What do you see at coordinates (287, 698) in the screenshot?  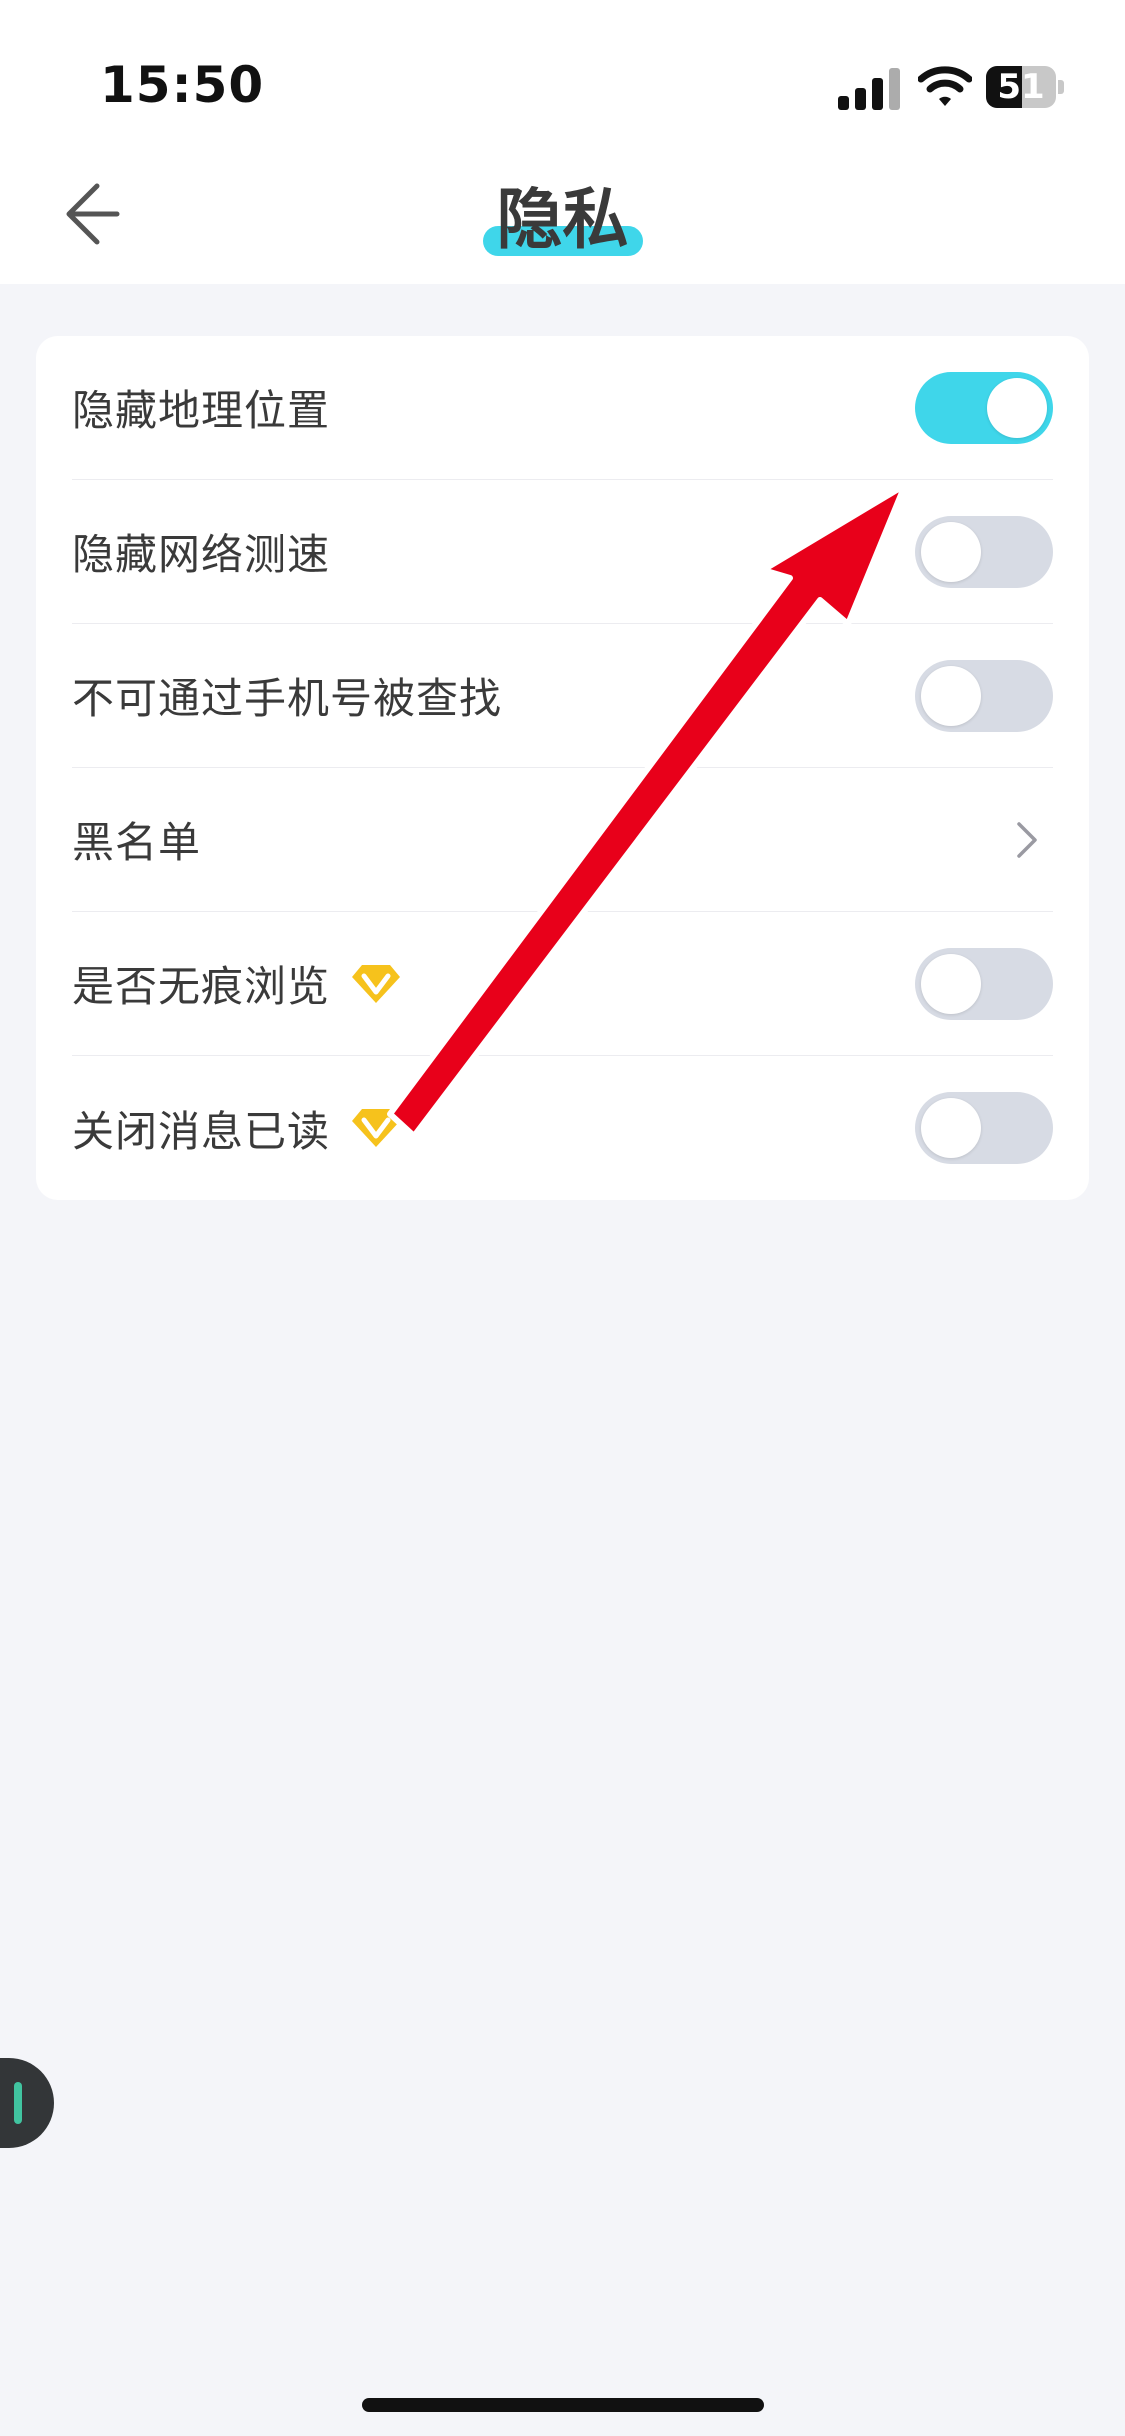 I see `setting-label: 不可通过手机号被查找` at bounding box center [287, 698].